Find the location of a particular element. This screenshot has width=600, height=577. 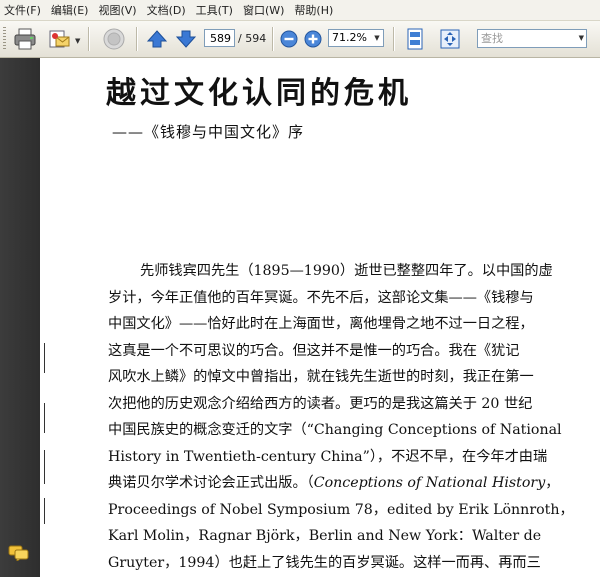

search-input: 查找 ▼ is located at coordinates (532, 38).